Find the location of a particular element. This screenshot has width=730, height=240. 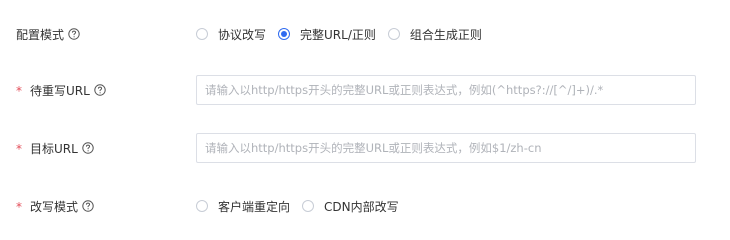

radio-label: CDN内部改写 is located at coordinates (361, 206).